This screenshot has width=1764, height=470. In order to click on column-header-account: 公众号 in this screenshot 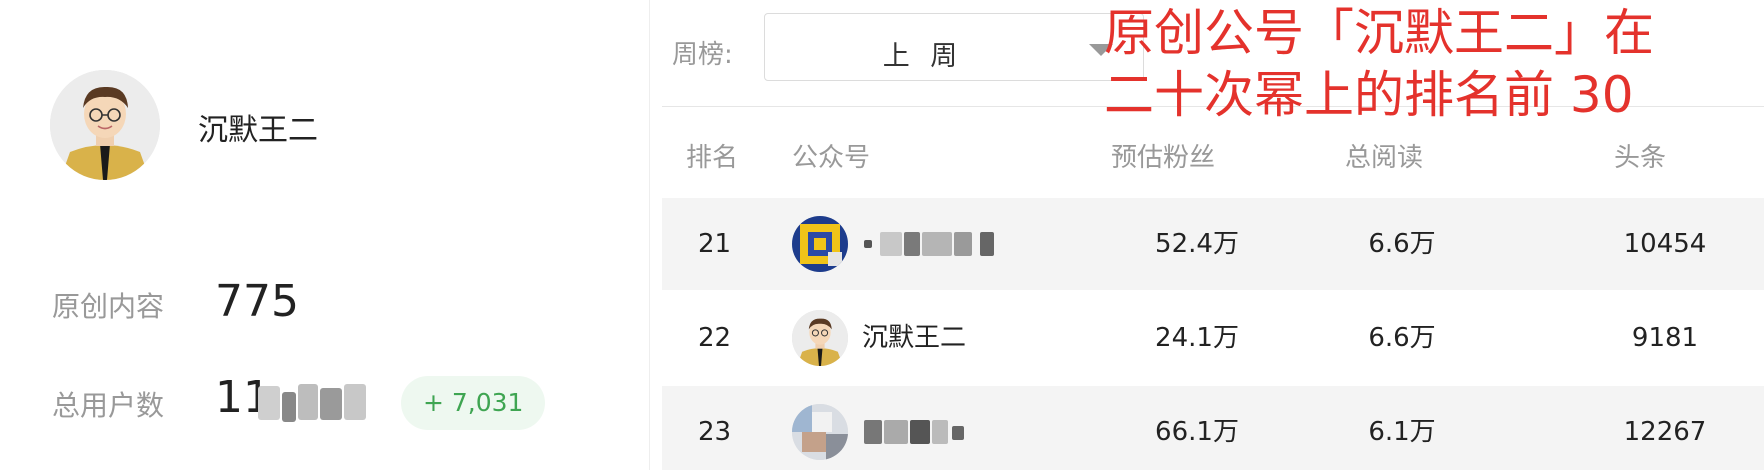, I will do `click(831, 158)`.